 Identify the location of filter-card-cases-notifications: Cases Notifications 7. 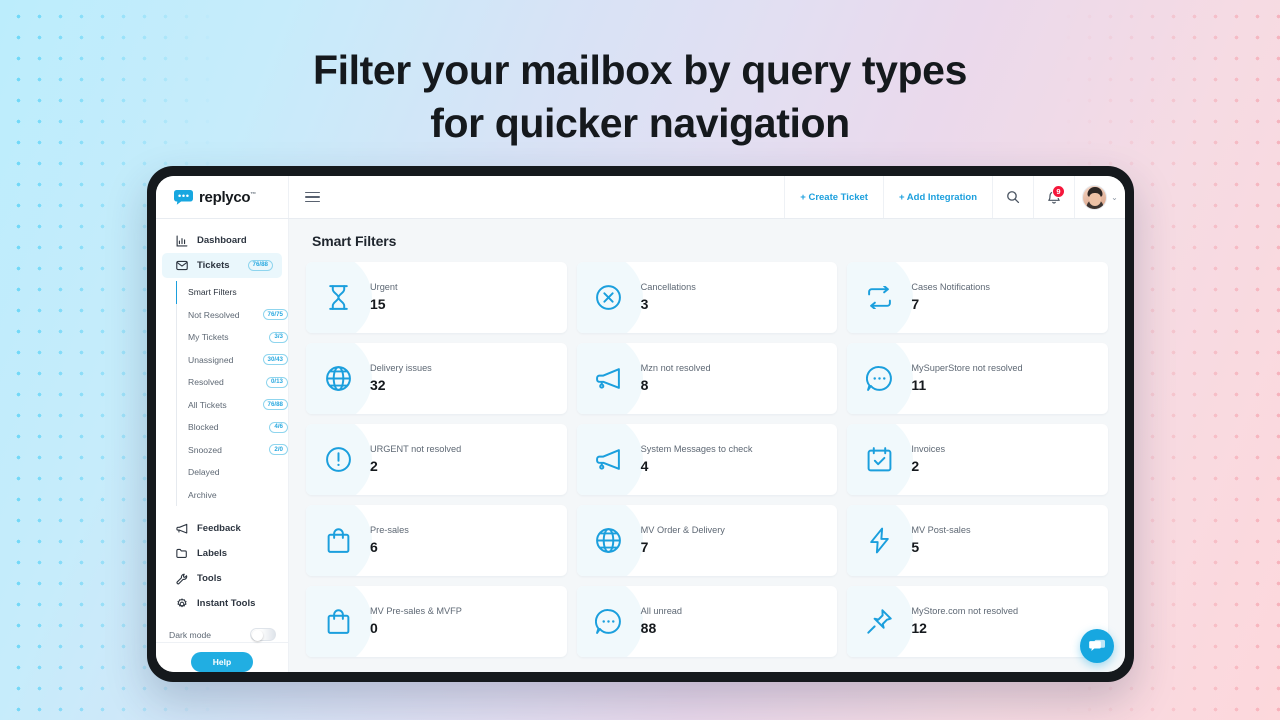
(977, 297).